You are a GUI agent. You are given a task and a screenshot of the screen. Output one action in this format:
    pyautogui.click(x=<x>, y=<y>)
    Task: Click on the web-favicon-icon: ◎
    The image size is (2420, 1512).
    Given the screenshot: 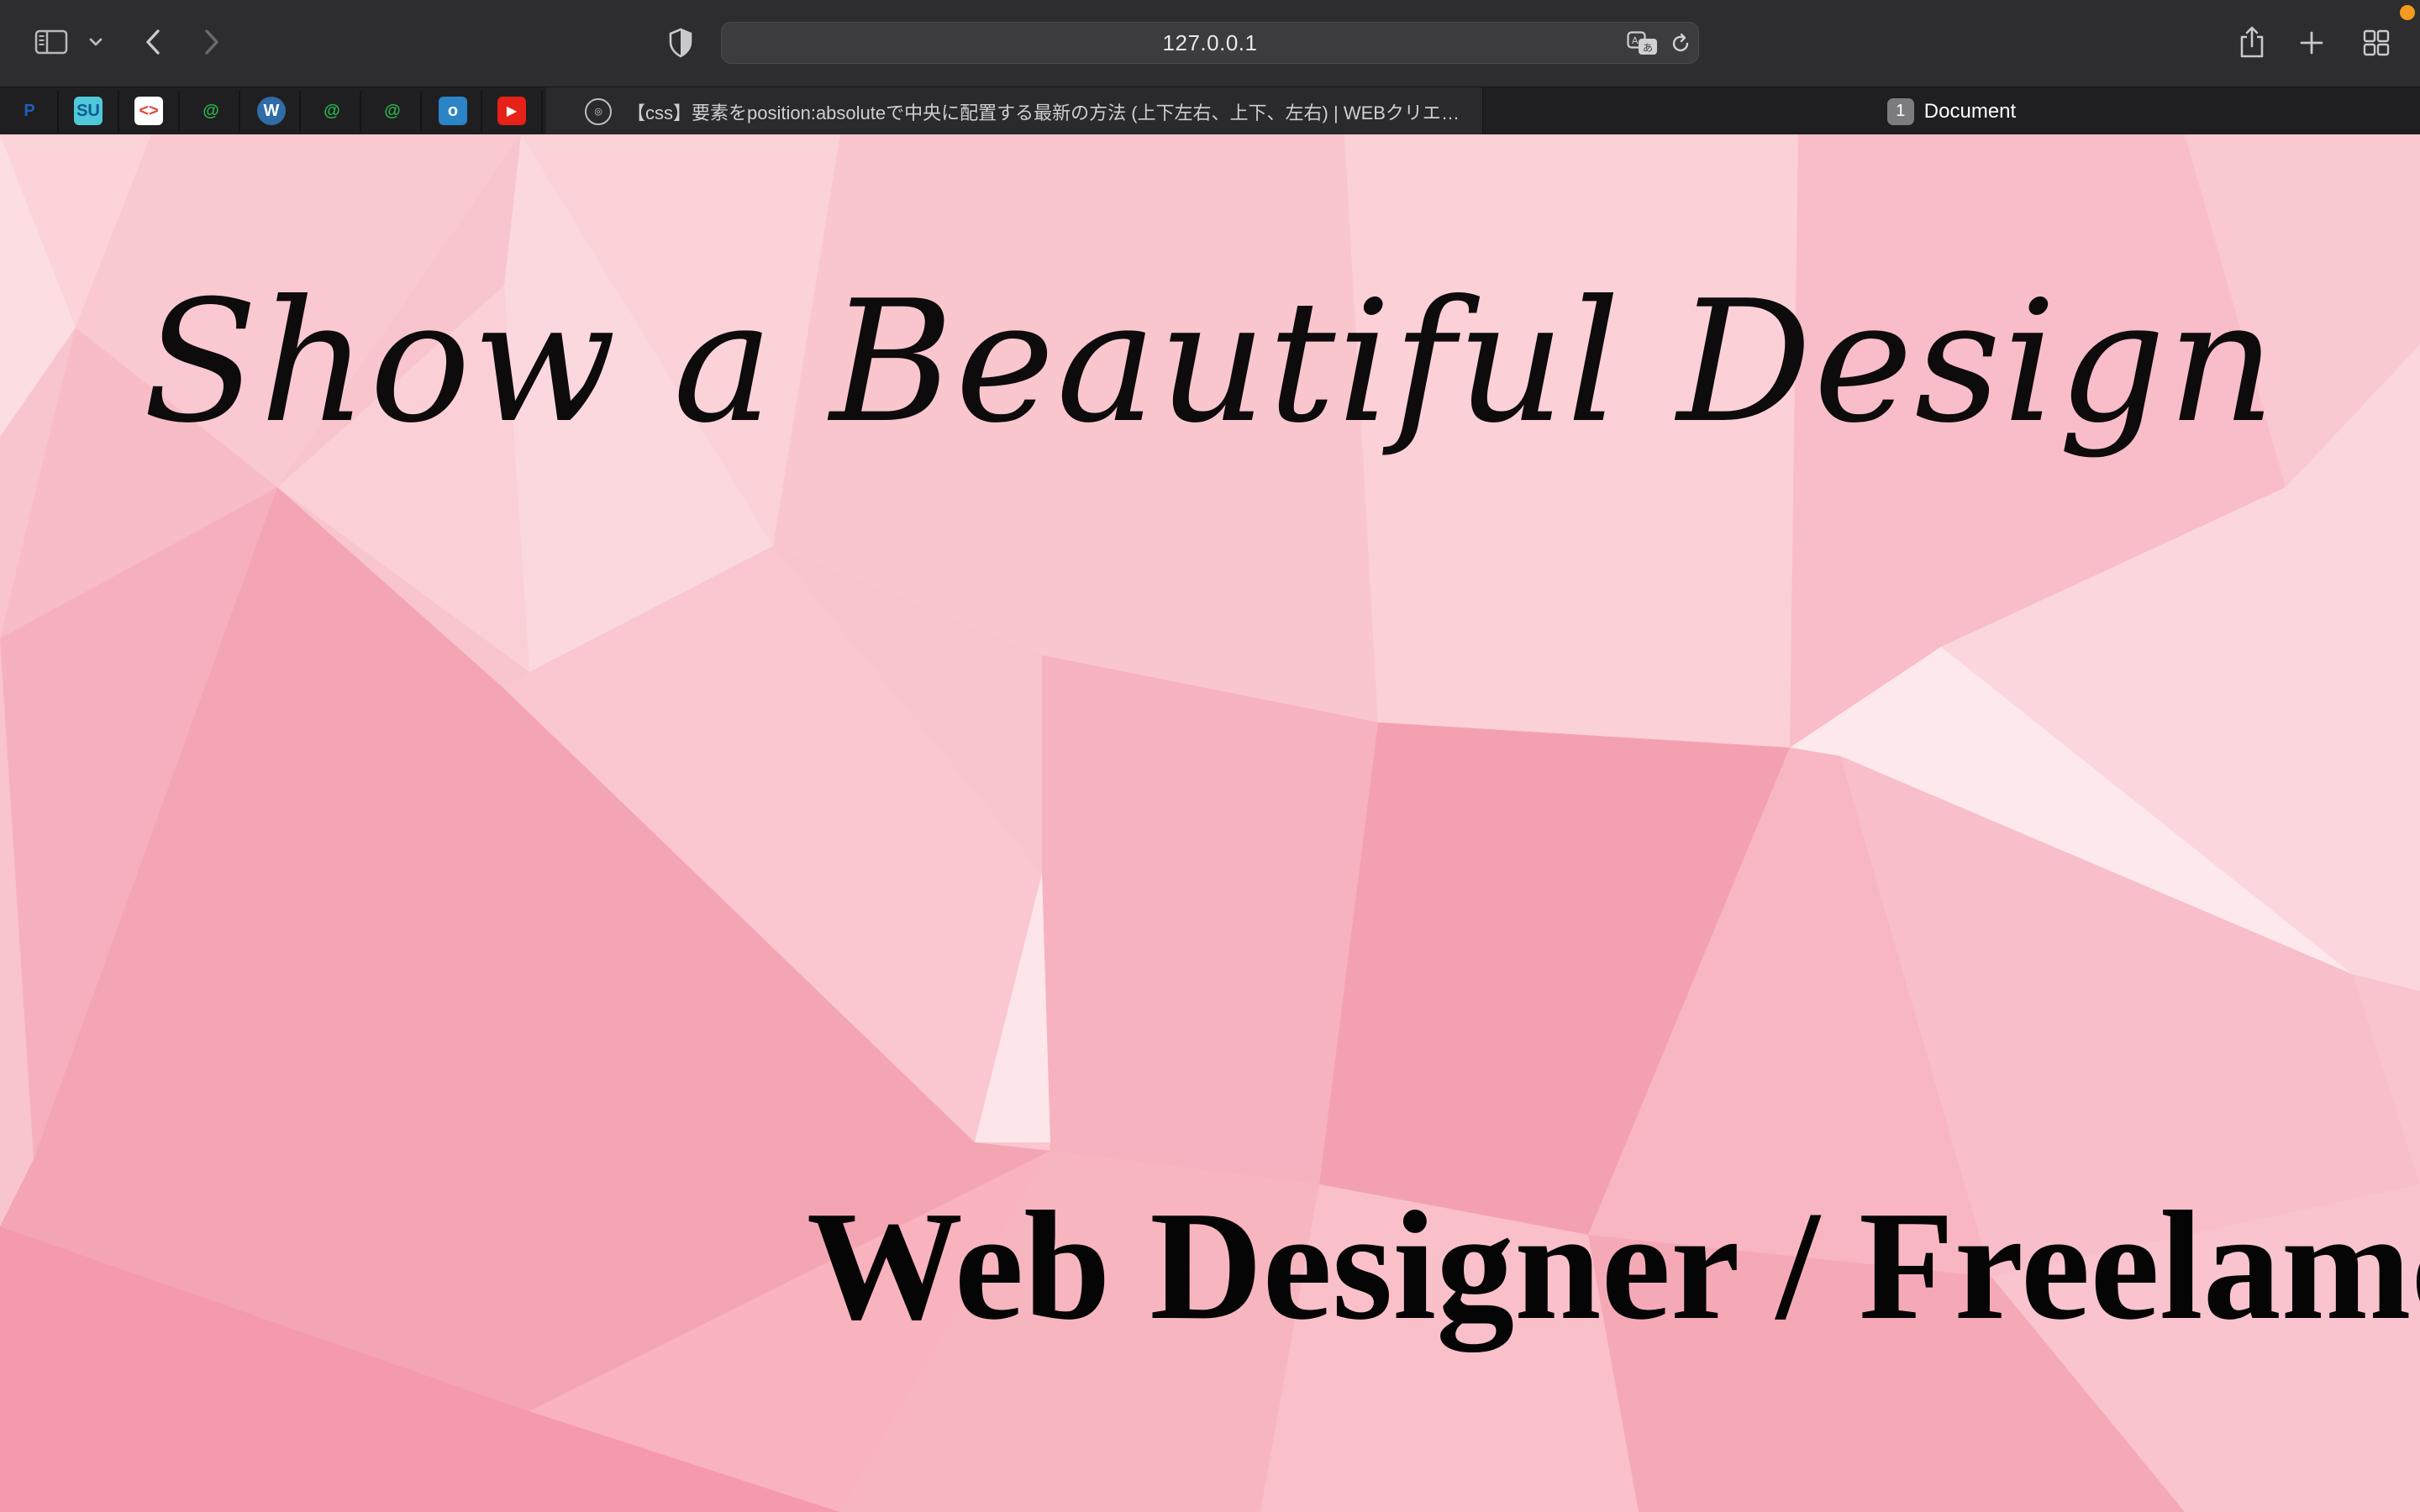 What is the action you would take?
    pyautogui.click(x=598, y=111)
    